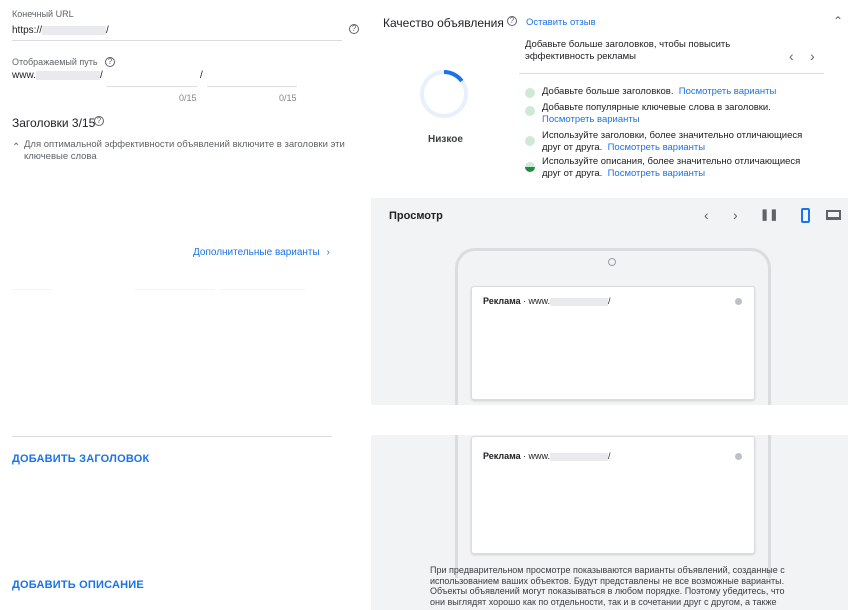  Describe the element at coordinates (261, 252) in the screenshot. I see `more-variants-link: Дополнительные варианты ›` at that location.